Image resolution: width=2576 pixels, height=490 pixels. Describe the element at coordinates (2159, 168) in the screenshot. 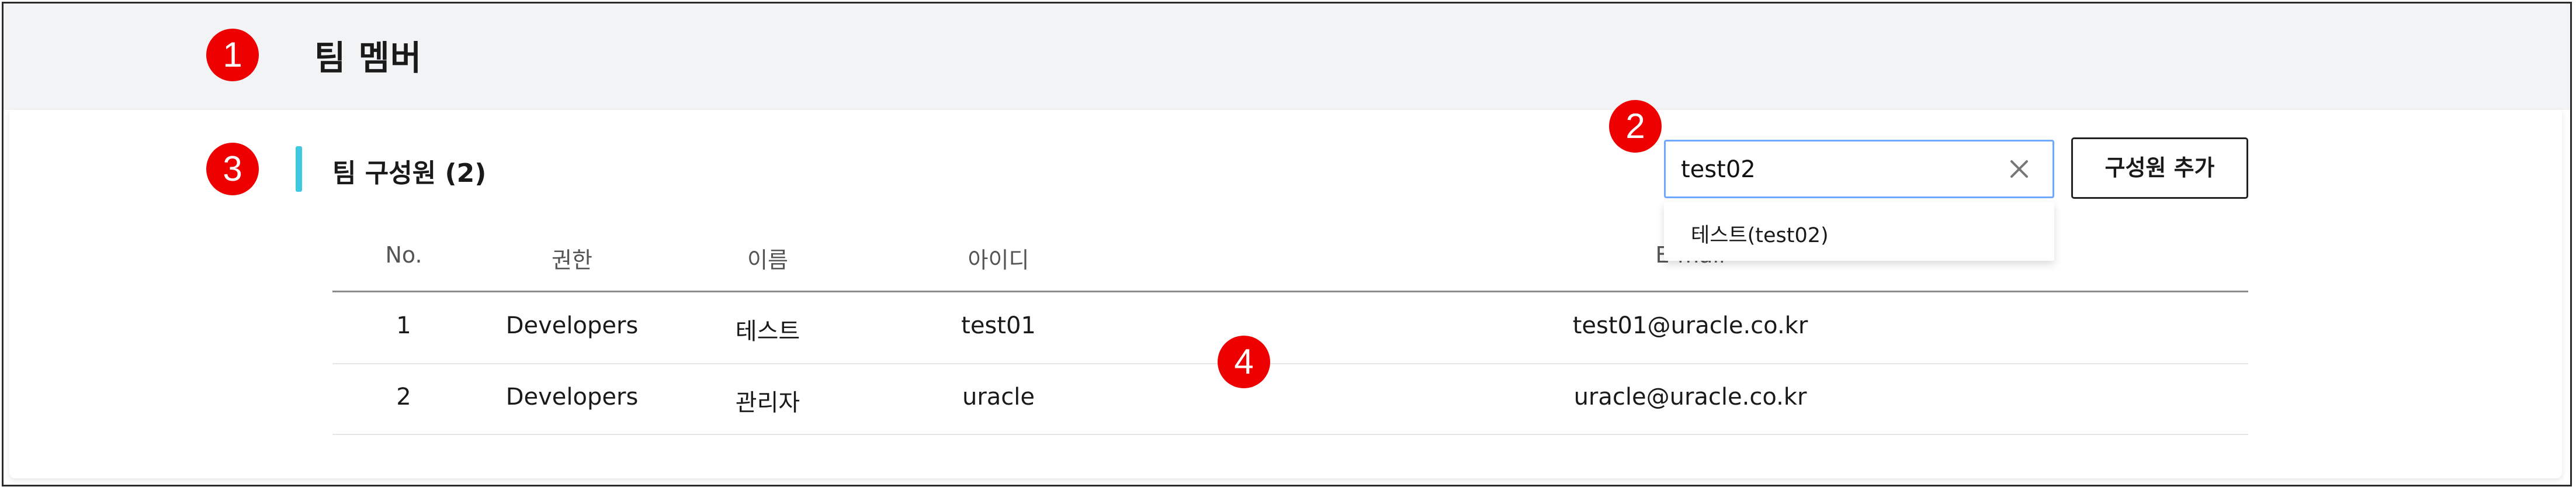

I see `add-member-button: 구성원 추가` at that location.